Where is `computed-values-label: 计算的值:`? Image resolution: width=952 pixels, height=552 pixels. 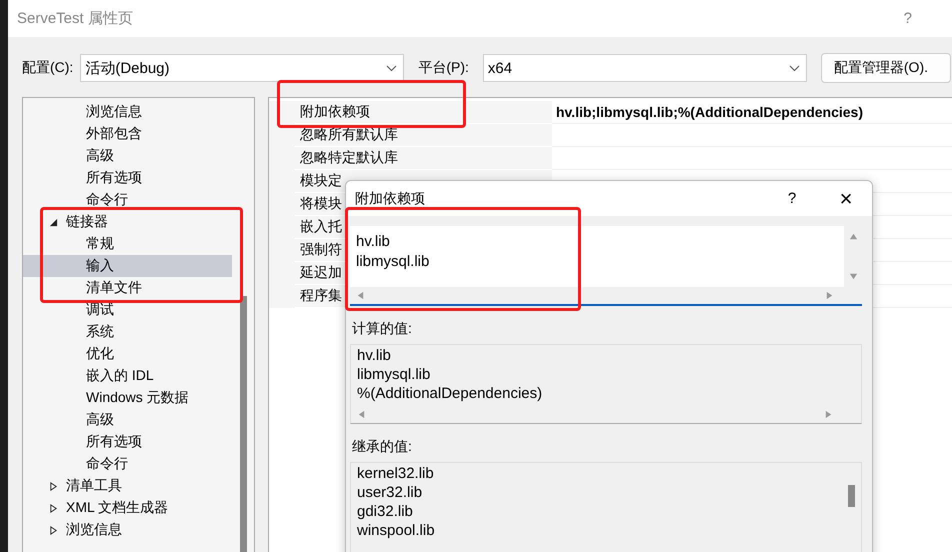
computed-values-label: 计算的值: is located at coordinates (382, 329).